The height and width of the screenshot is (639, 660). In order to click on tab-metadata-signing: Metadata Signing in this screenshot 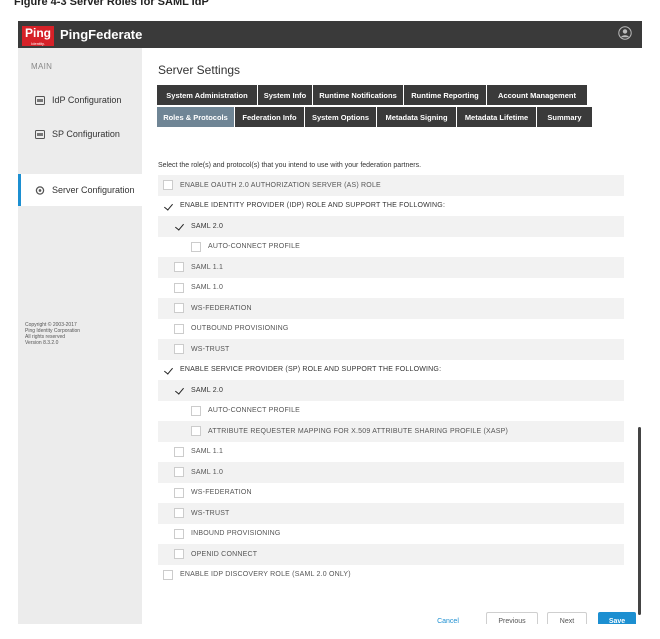, I will do `click(417, 117)`.